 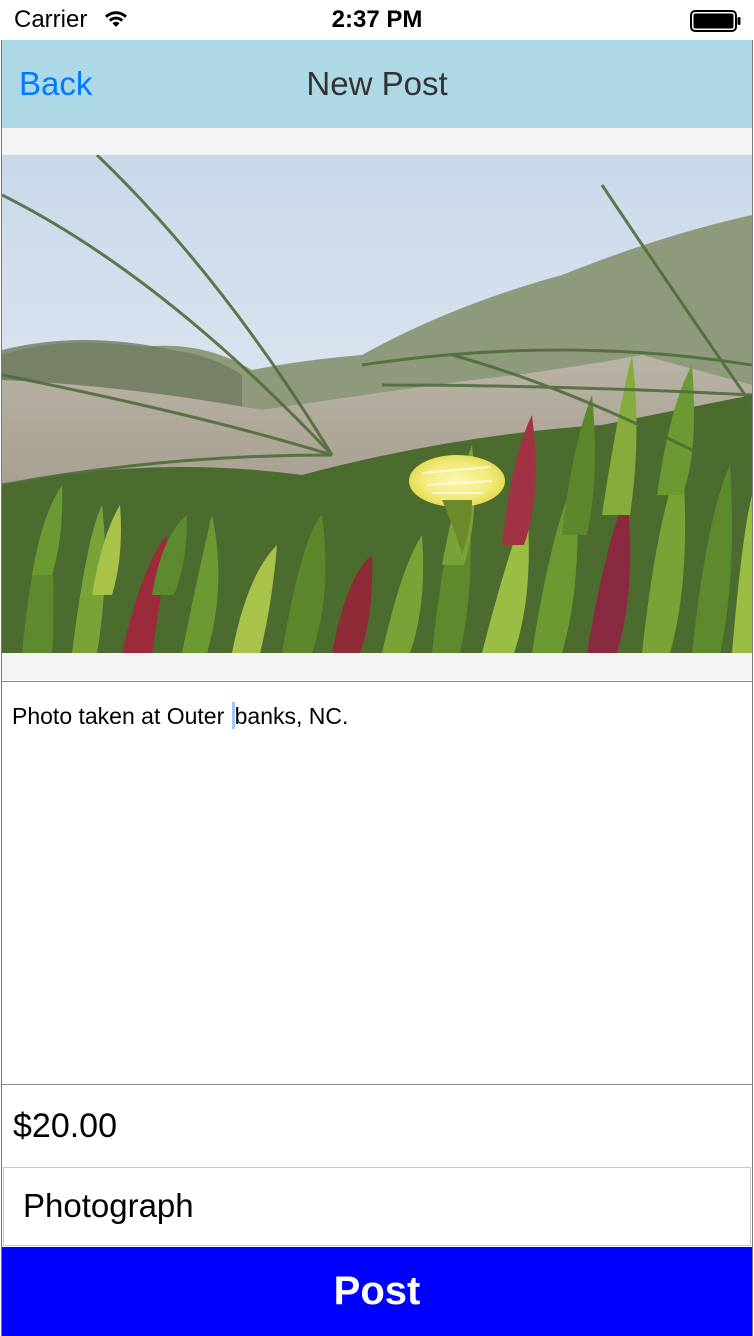 I want to click on navigation-bar: Back New Post, so click(x=377, y=84).